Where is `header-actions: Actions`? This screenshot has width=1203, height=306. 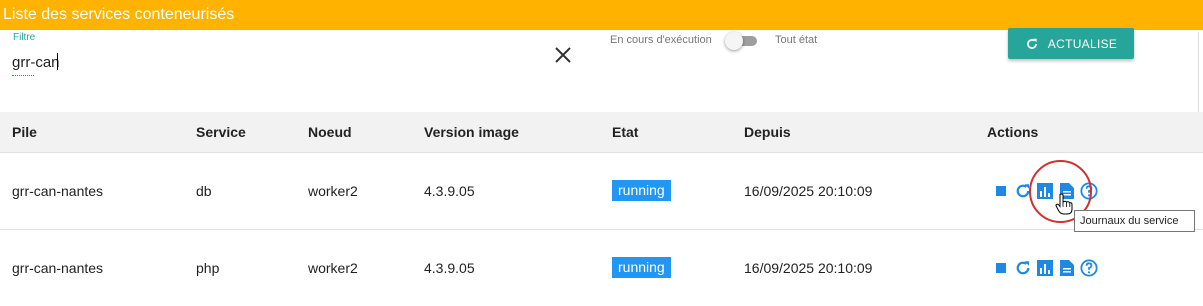
header-actions: Actions is located at coordinates (1013, 131).